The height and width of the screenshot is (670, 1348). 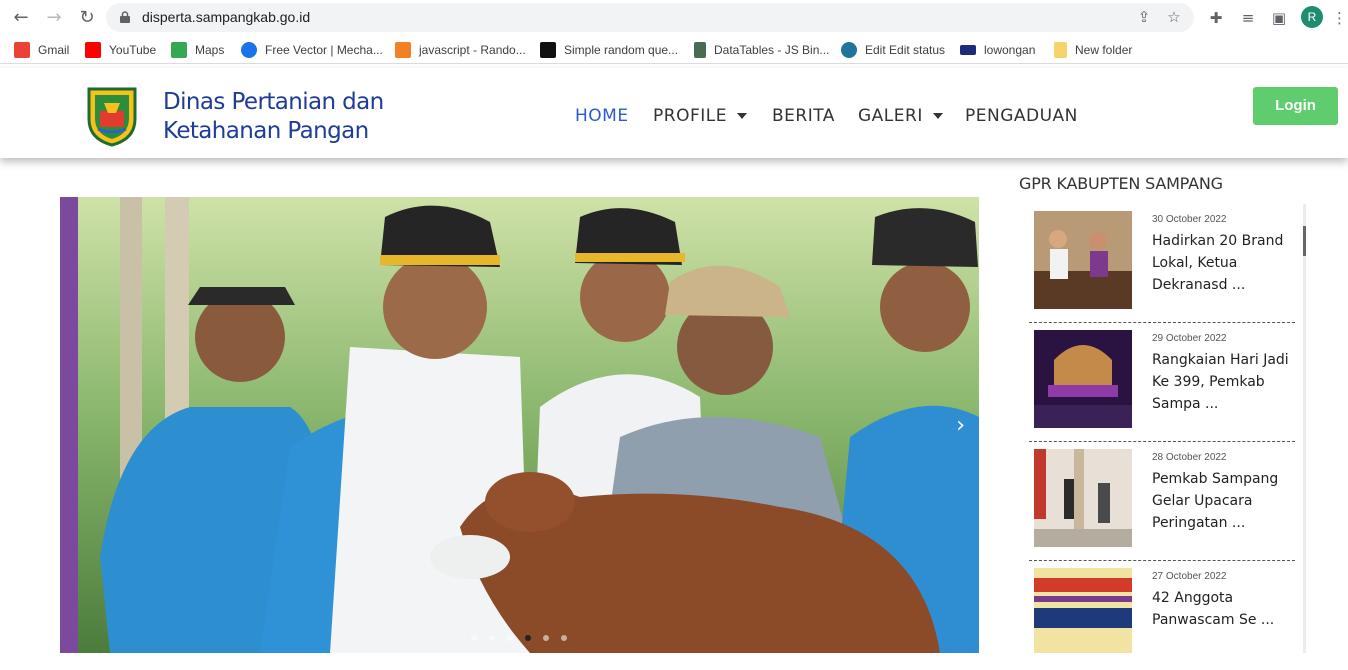 What do you see at coordinates (125, 17) in the screenshot?
I see `lock-icon` at bounding box center [125, 17].